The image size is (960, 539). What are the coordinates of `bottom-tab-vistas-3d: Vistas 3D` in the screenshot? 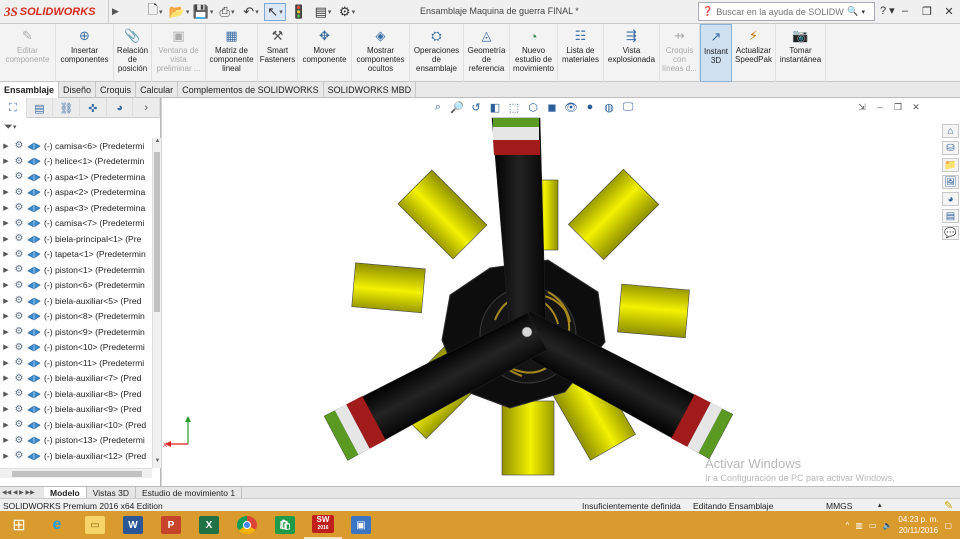 It's located at (111, 492).